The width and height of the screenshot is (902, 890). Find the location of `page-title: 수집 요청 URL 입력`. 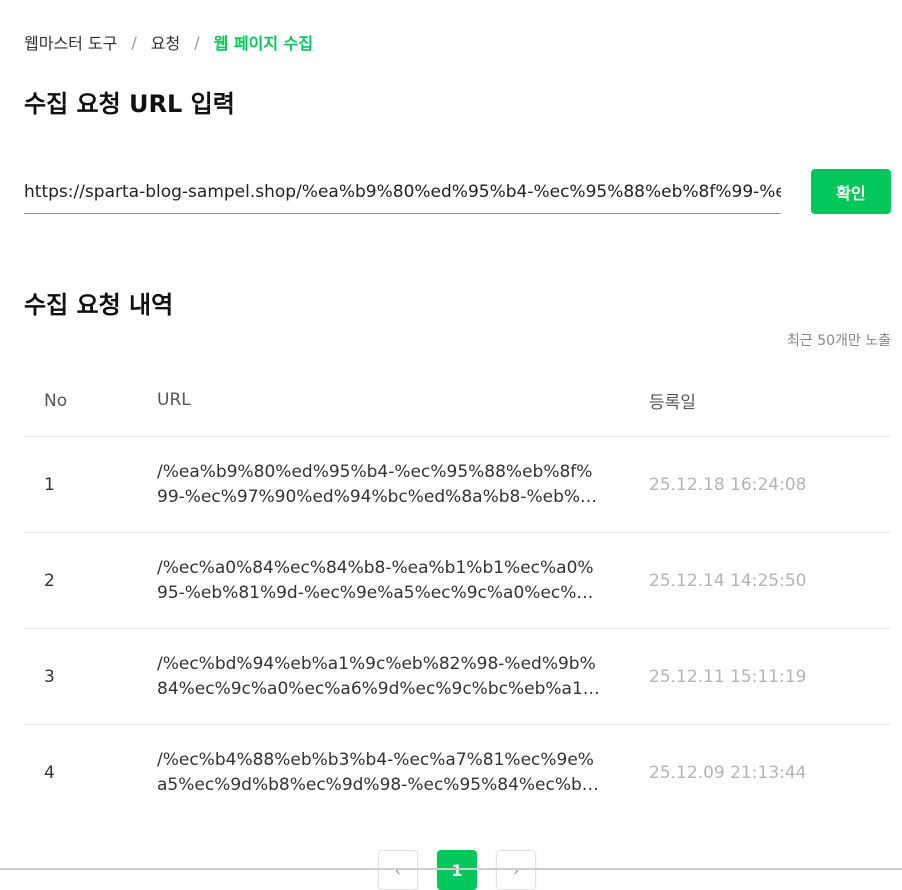

page-title: 수집 요청 URL 입력 is located at coordinates (129, 104).